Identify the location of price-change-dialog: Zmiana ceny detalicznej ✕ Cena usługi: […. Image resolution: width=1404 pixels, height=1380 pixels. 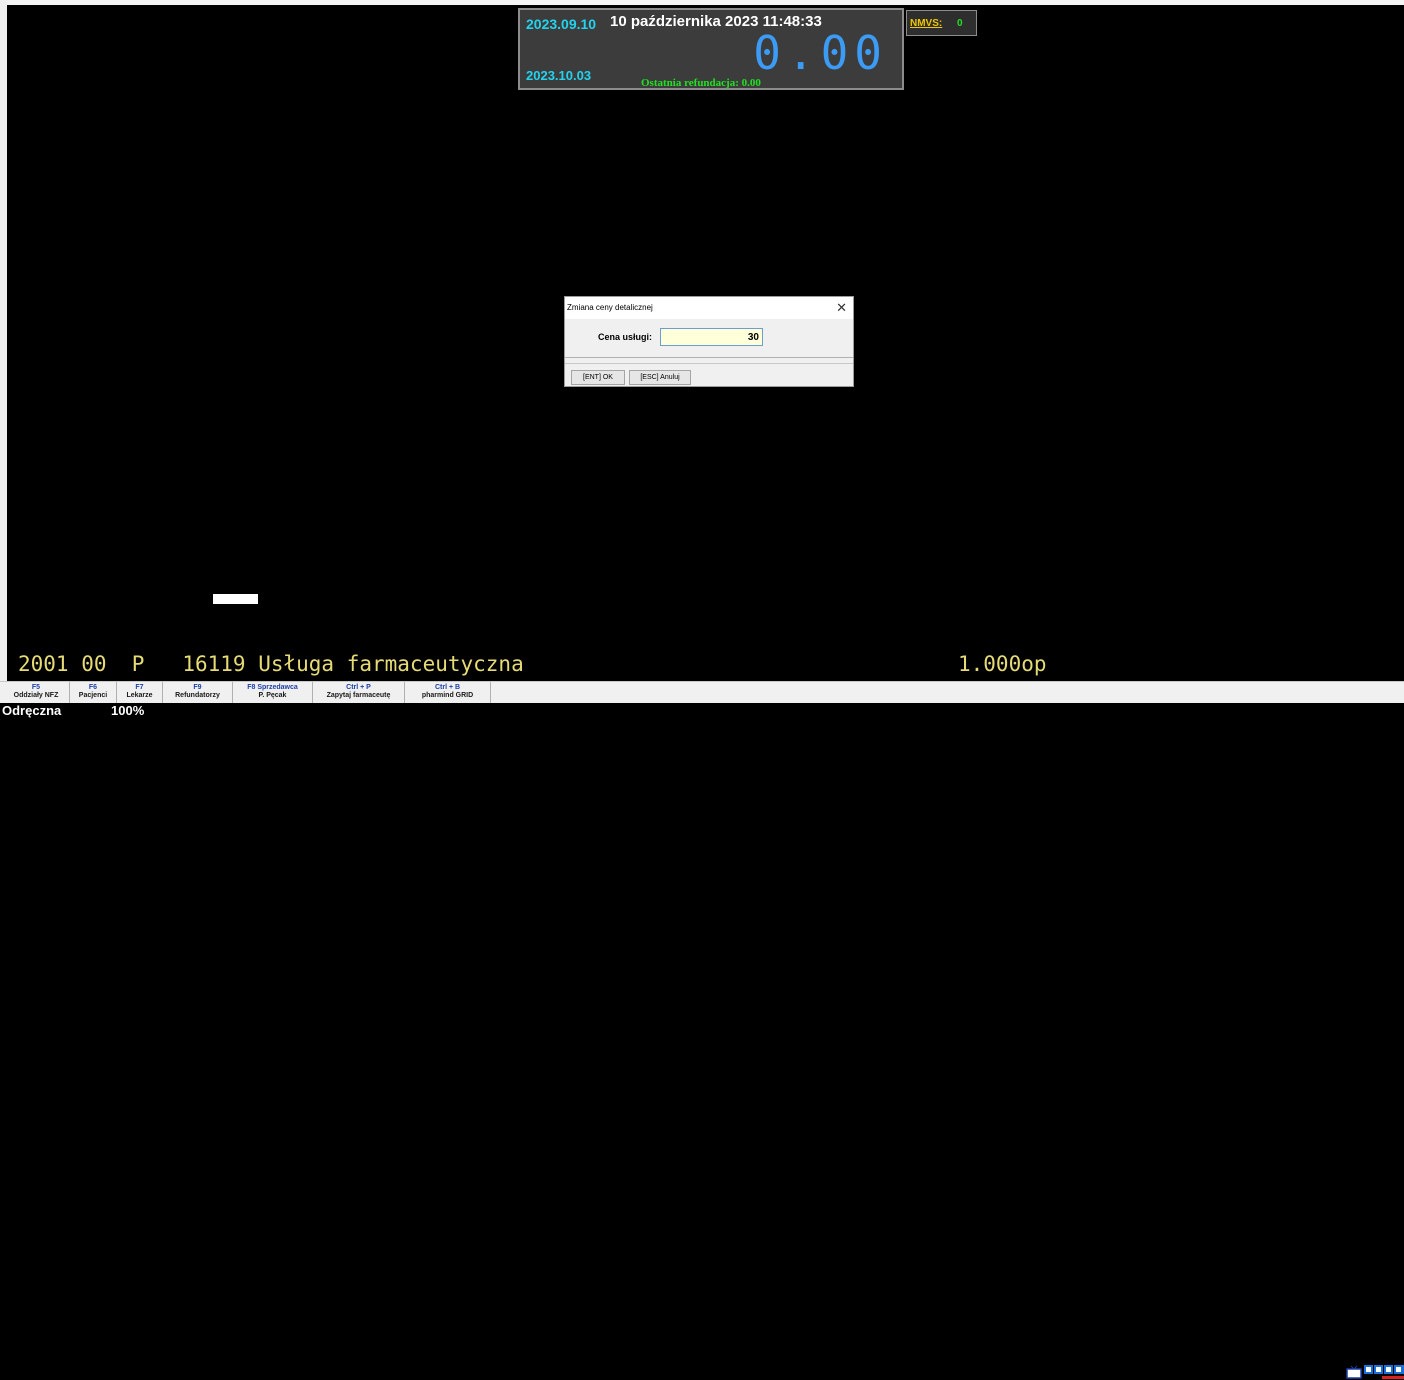
(709, 341).